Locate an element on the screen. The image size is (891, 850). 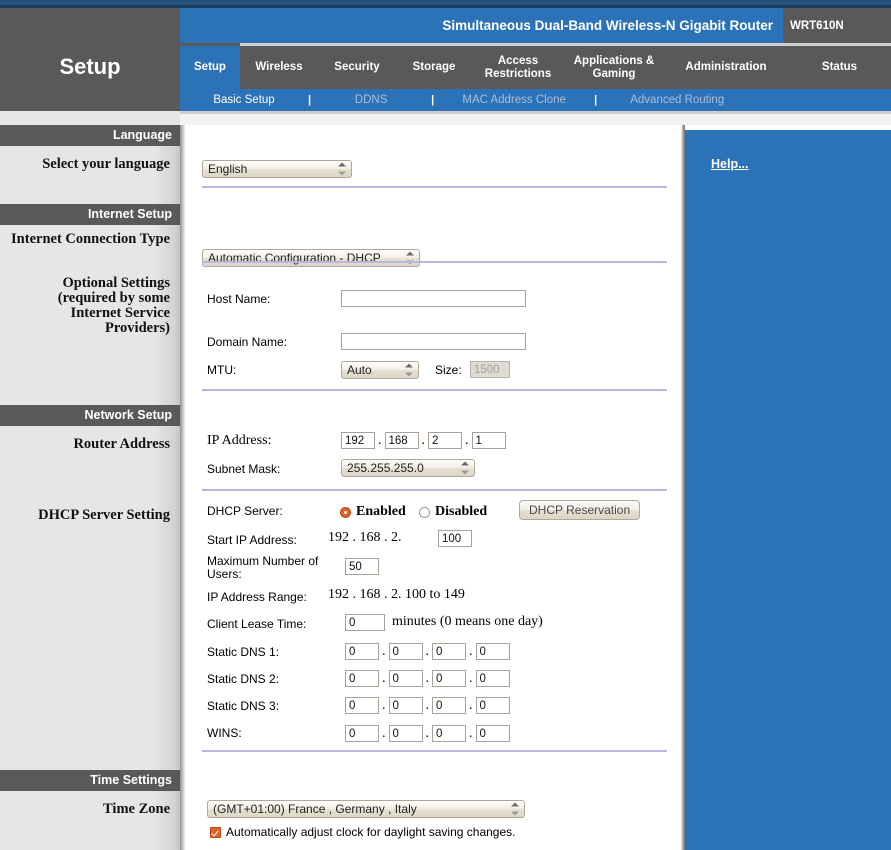
tab-access-restrictions: Access Restrictions is located at coordinates (518, 67).